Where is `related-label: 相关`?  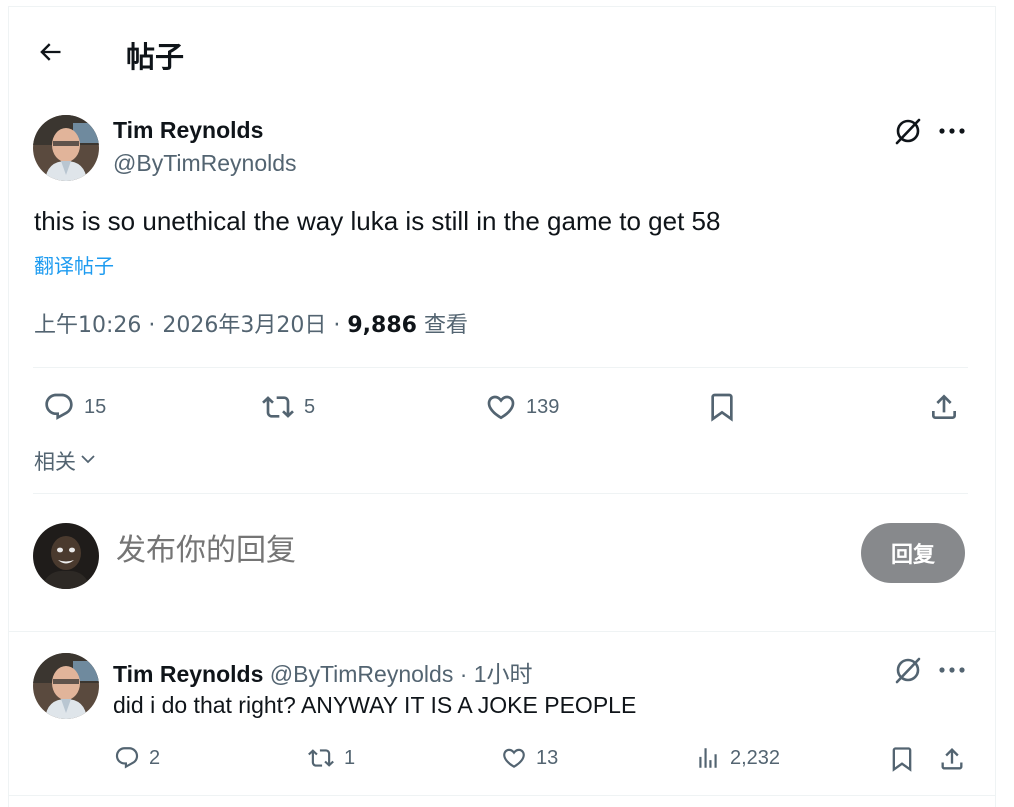
related-label: 相关 is located at coordinates (55, 462).